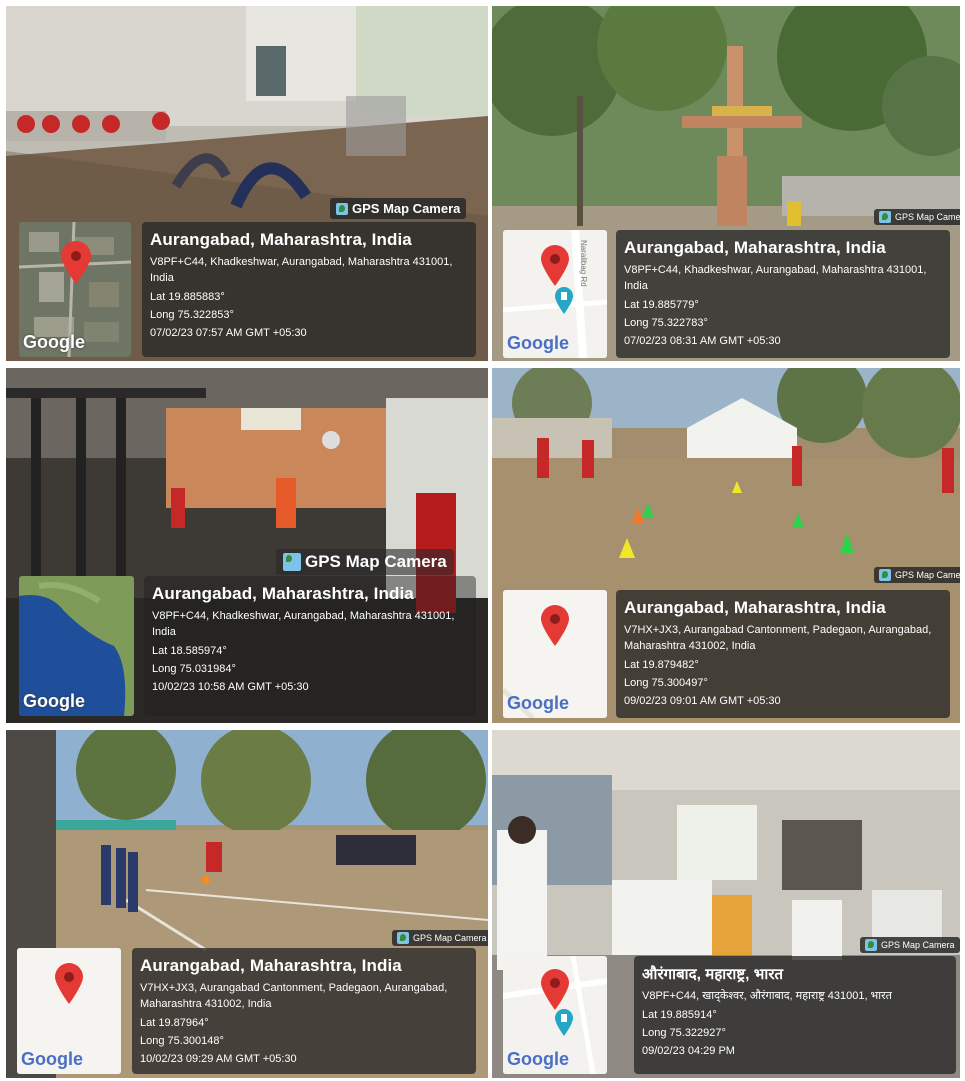 This screenshot has width=965, height=1081. Describe the element at coordinates (702, 341) in the screenshot. I see `timestamp: 07/02/23 08:31 AM GMT +05:30` at that location.